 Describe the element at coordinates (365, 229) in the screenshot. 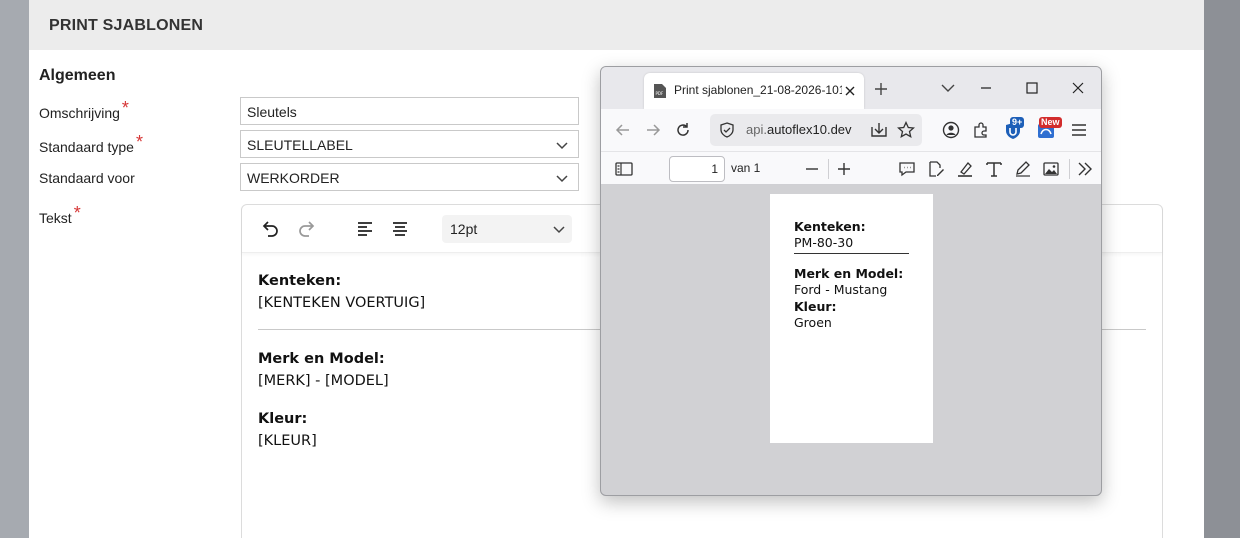

I see `align-left-icon` at that location.